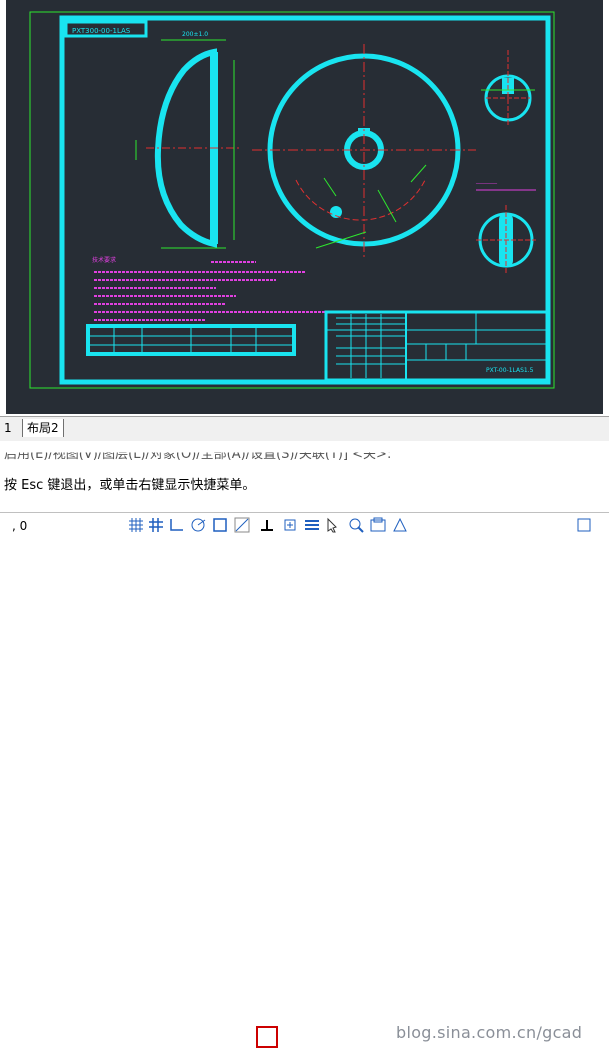 The height and width of the screenshot is (1048, 609). What do you see at coordinates (156, 525) in the screenshot?
I see `grid-icon` at bounding box center [156, 525].